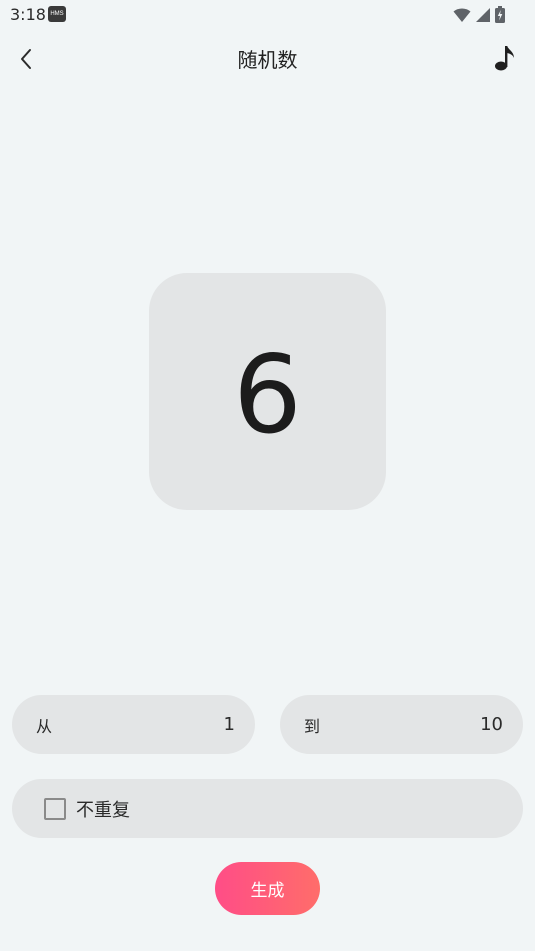 Image resolution: width=535 pixels, height=951 pixels. I want to click on music-button, so click(505, 58).